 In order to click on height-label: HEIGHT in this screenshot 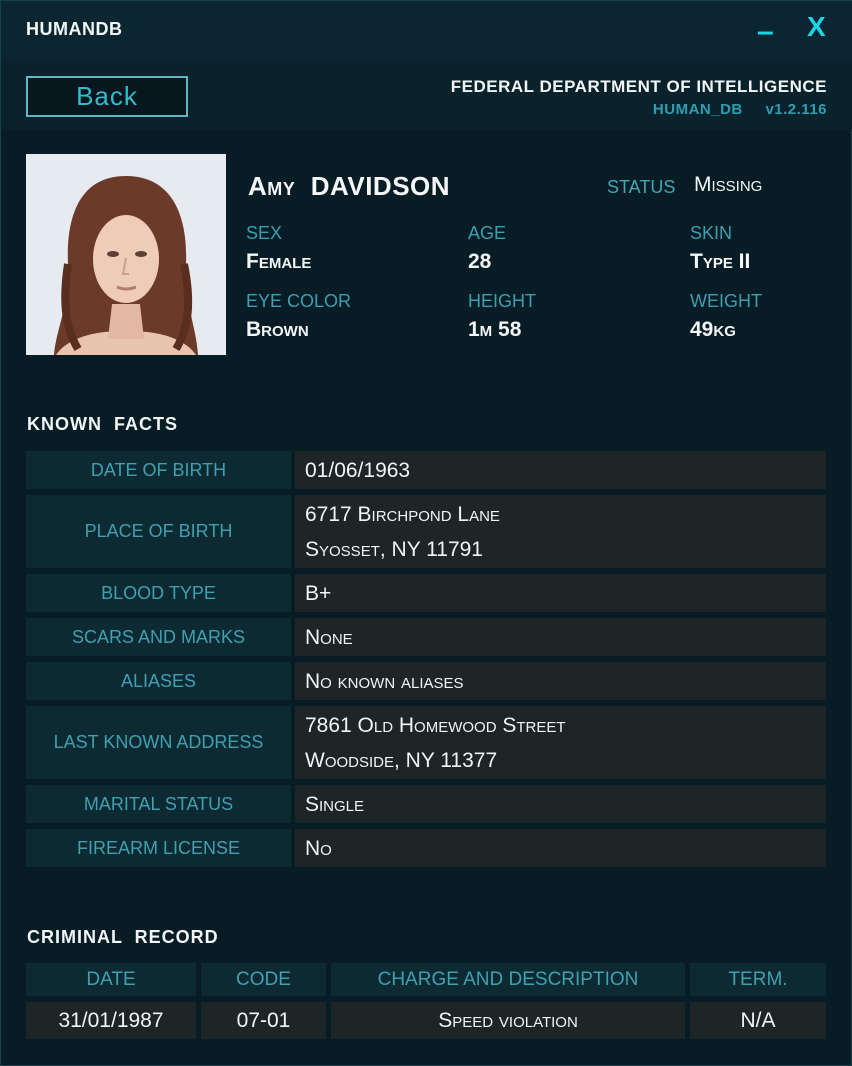, I will do `click(502, 301)`.